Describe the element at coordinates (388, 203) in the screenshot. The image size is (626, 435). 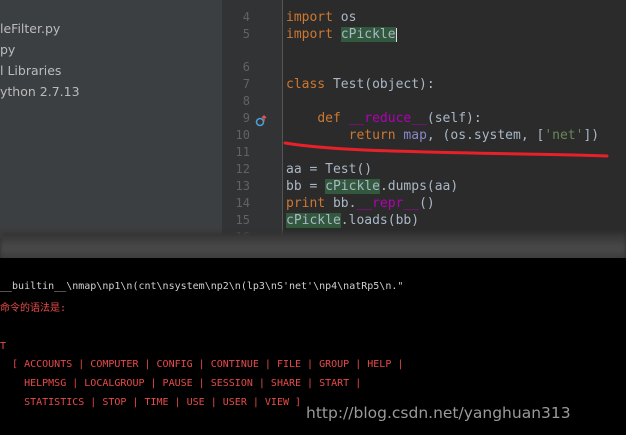
I see `magic-method-name: __repr__` at that location.